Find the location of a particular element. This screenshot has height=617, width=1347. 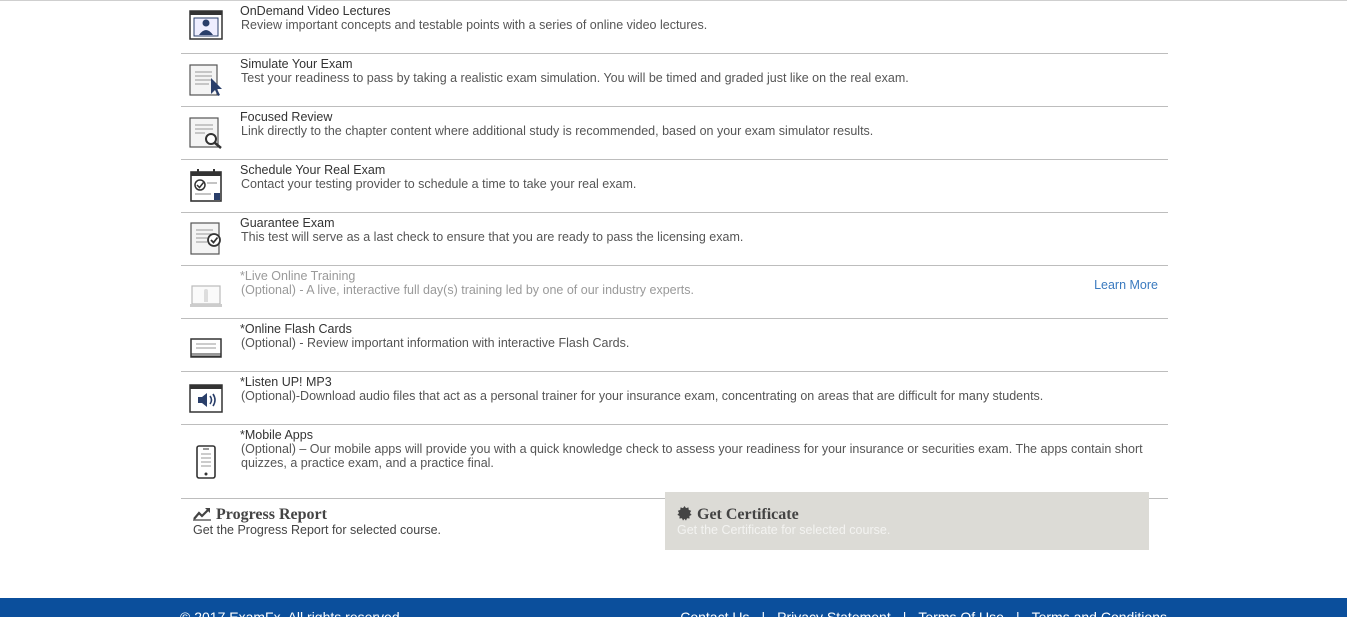

laptop-training-icon is located at coordinates (206, 296).